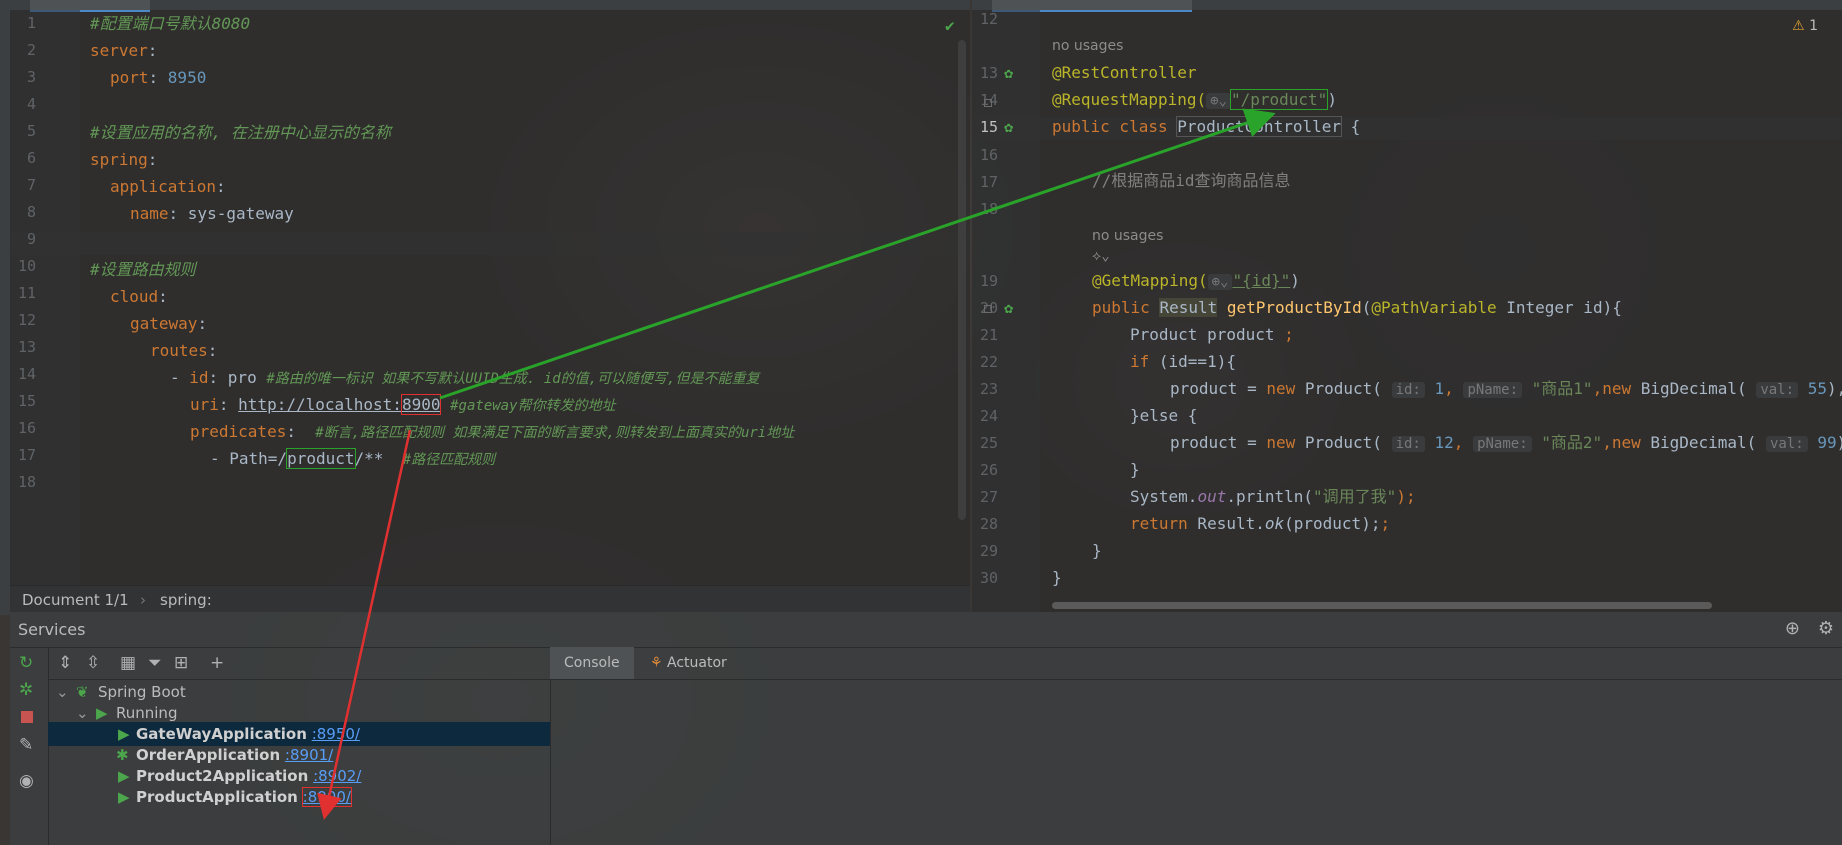 Image resolution: width=1842 pixels, height=845 pixels. What do you see at coordinates (299, 663) in the screenshot?
I see `services-toolbar: ⇕ ⇳ ▦ ⏷ ⊞ +` at bounding box center [299, 663].